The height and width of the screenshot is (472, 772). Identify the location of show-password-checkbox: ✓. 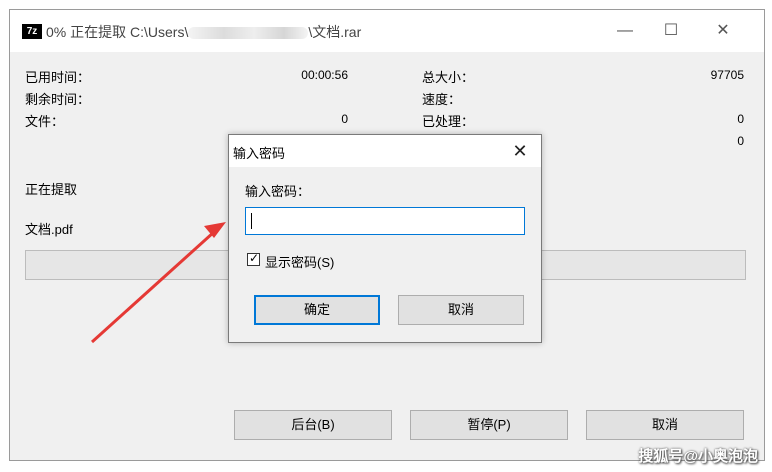
(253, 258).